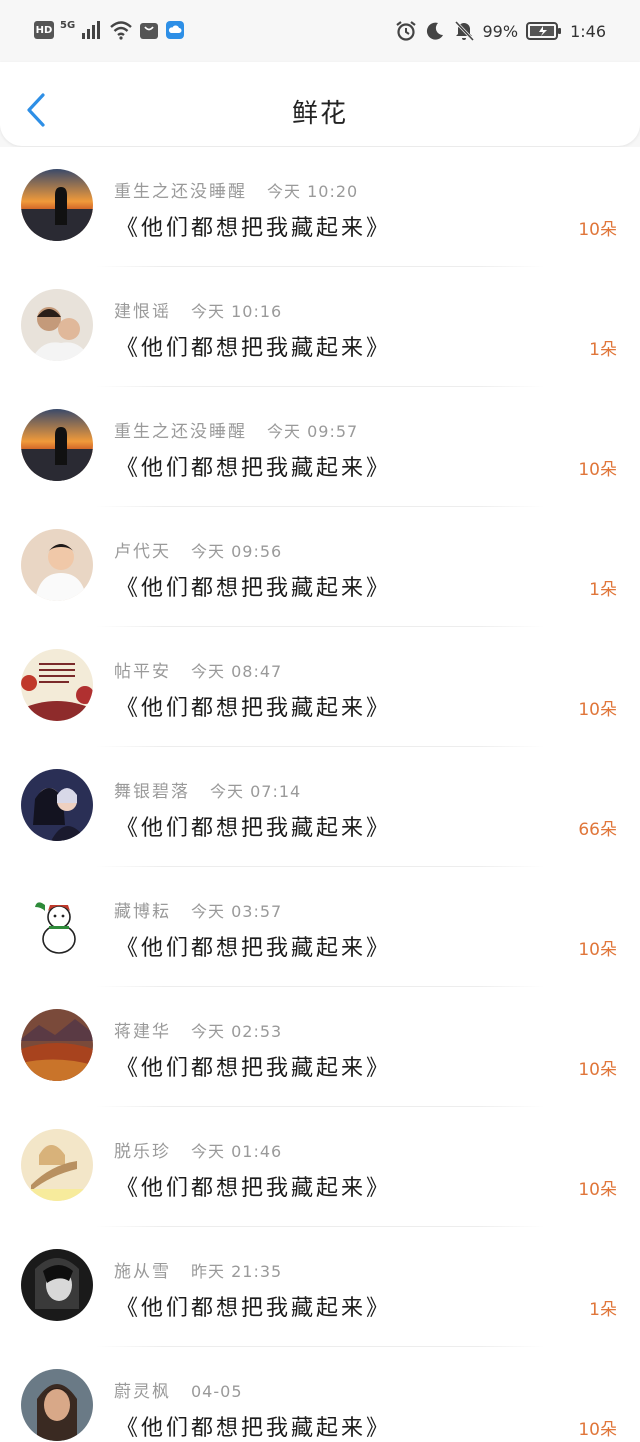 This screenshot has height=1442, width=640. I want to click on timestamp: 04-05, so click(217, 1391).